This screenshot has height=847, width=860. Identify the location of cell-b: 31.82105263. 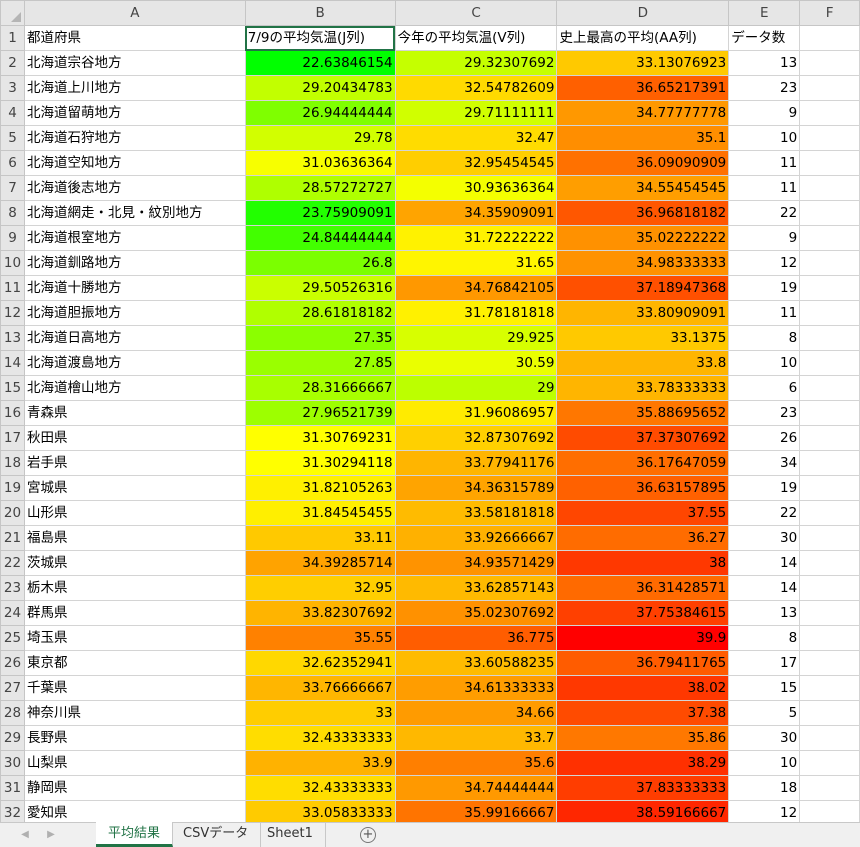
(320, 488).